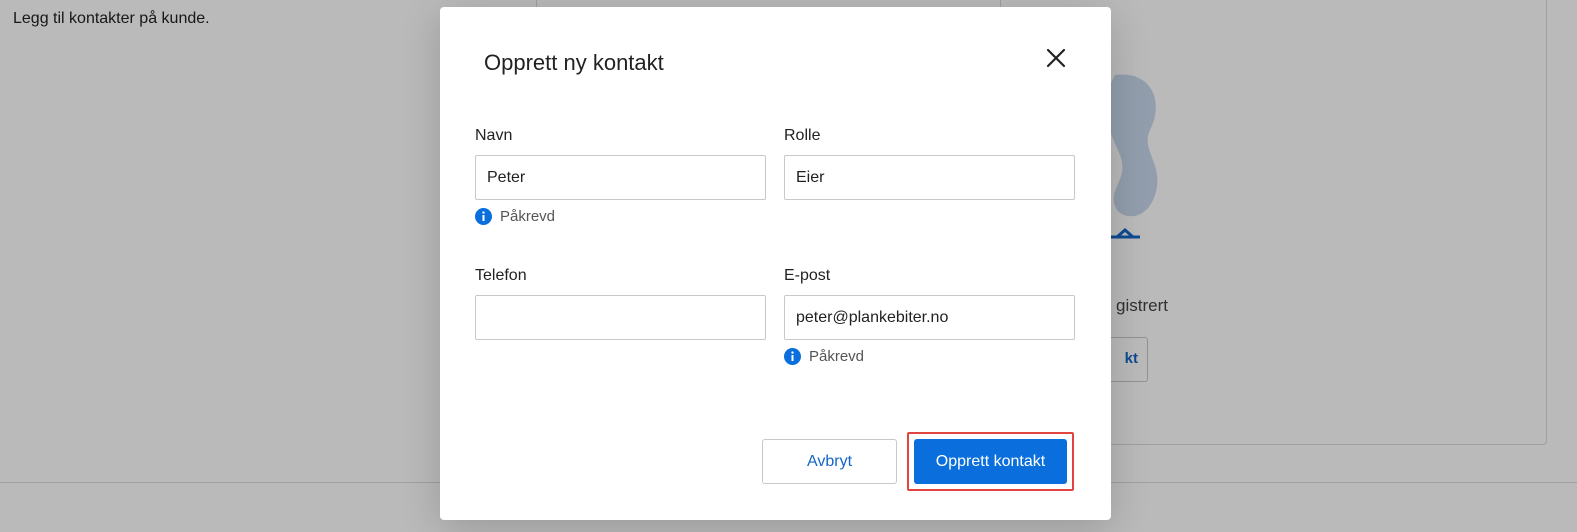 Image resolution: width=1577 pixels, height=532 pixels. I want to click on close-icon, so click(1056, 58).